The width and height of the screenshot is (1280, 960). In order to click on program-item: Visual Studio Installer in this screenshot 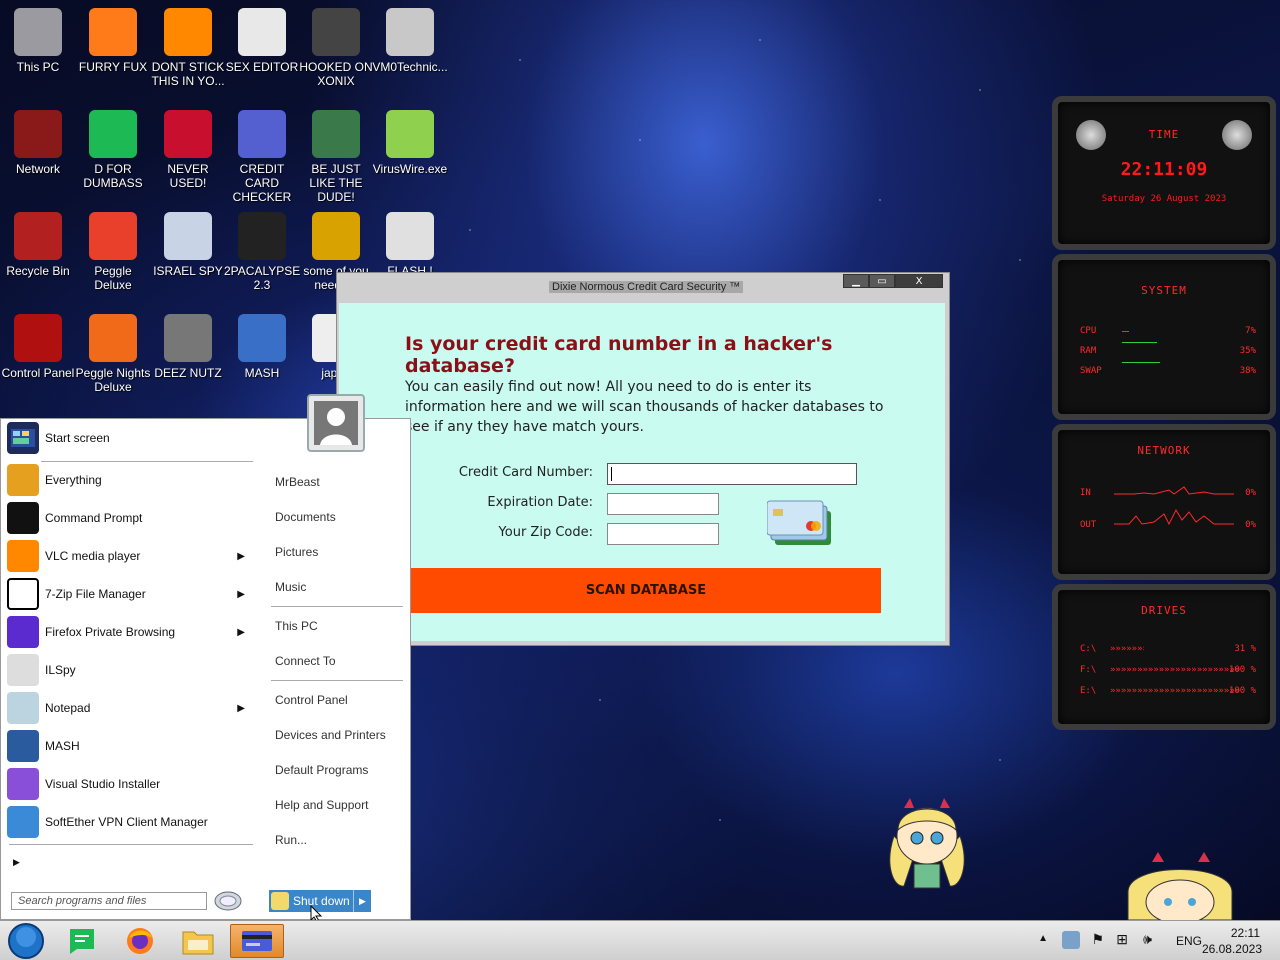, I will do `click(130, 784)`.